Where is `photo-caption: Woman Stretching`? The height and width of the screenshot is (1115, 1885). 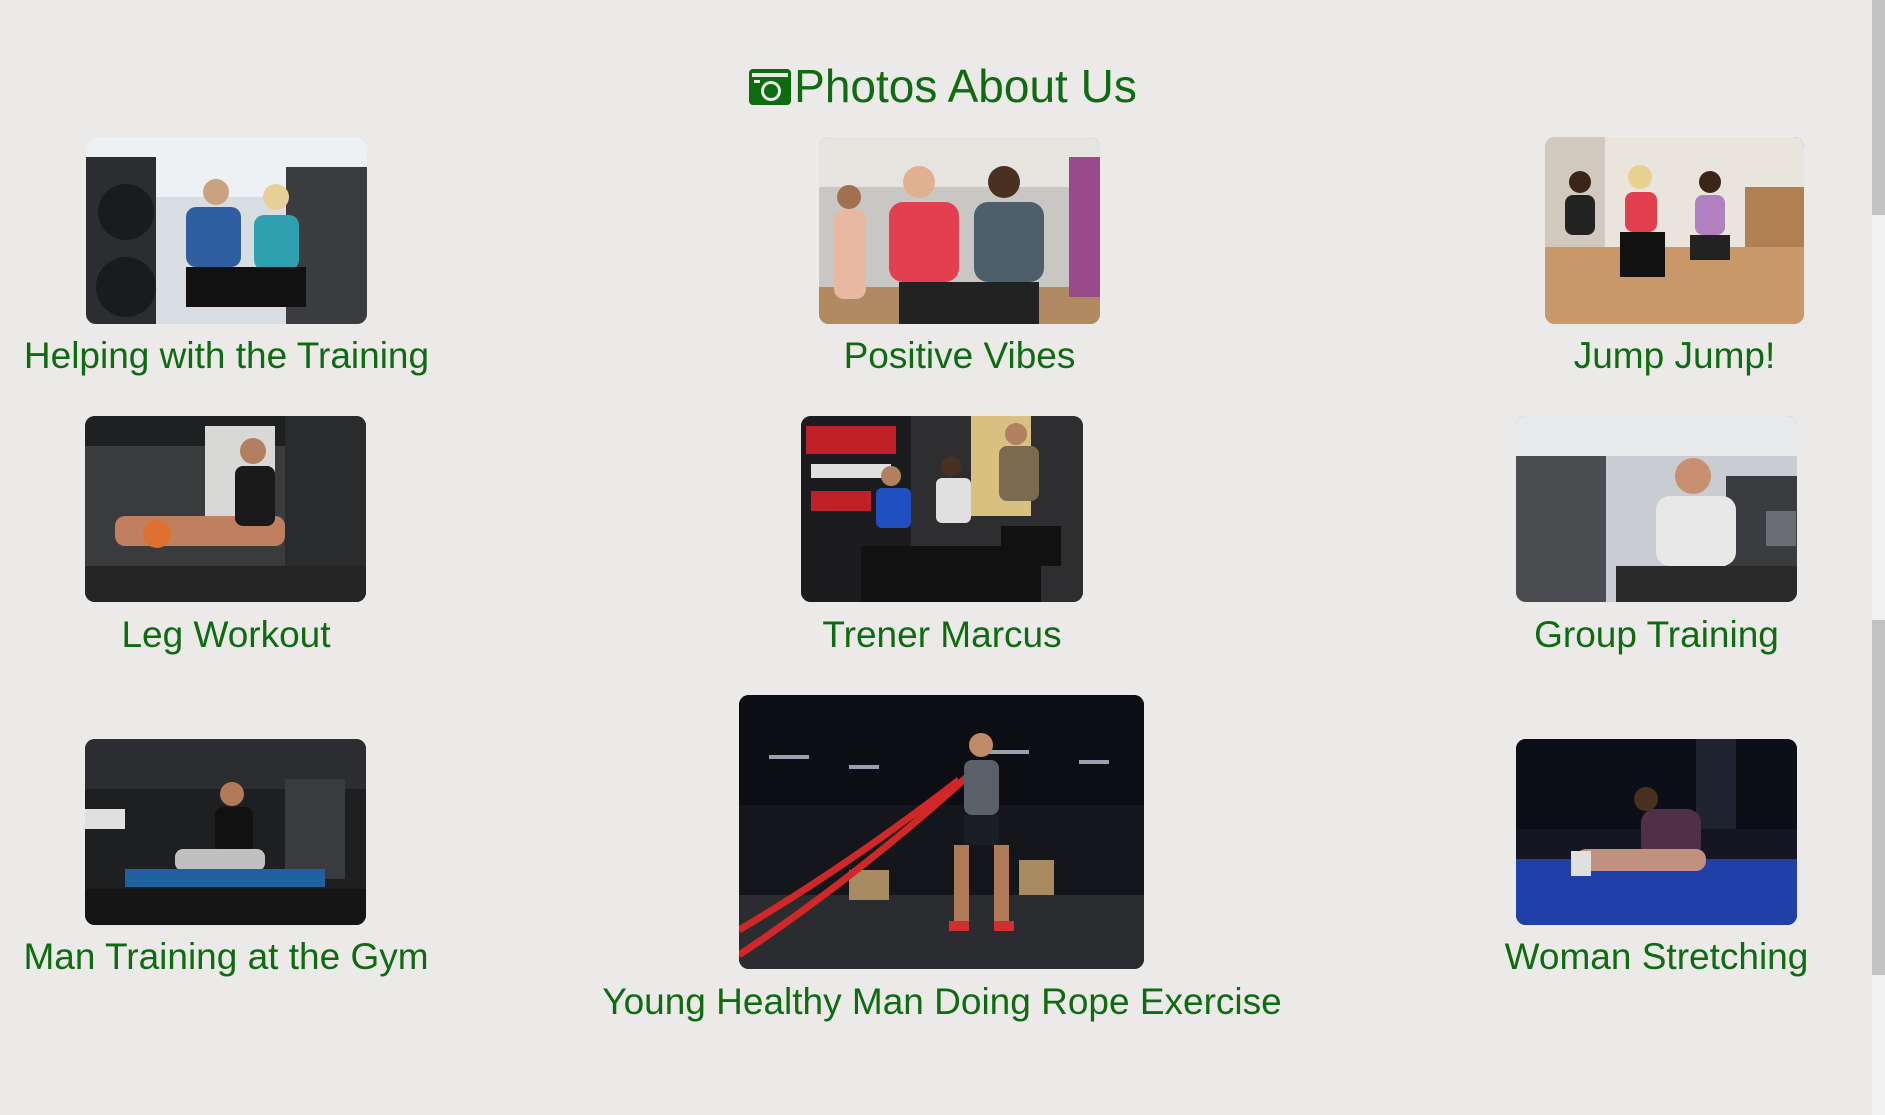
photo-caption: Woman Stretching is located at coordinates (1656, 956).